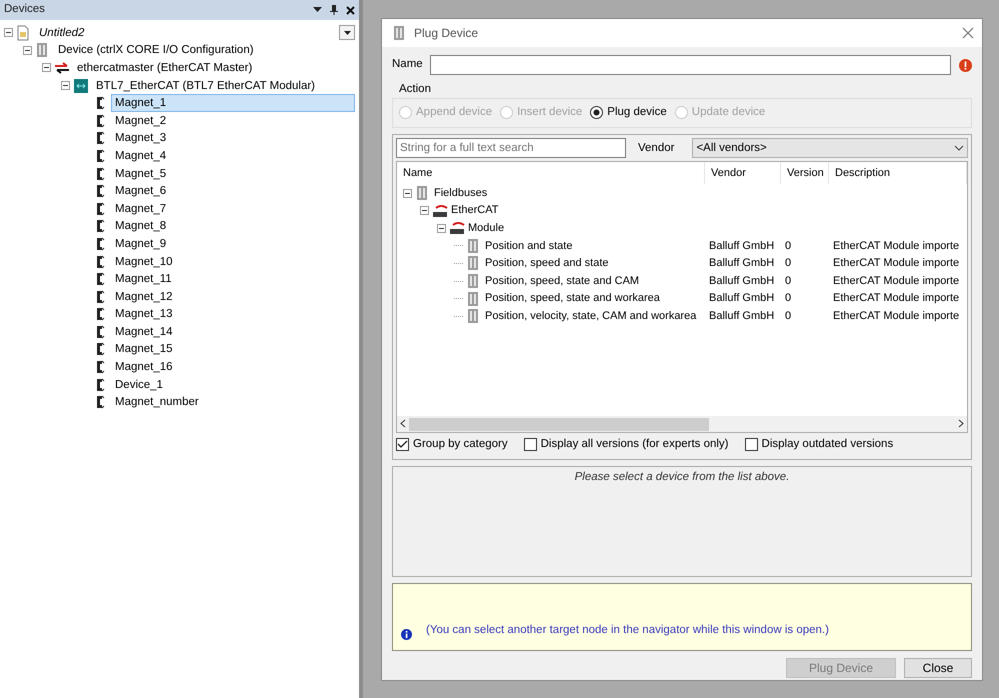  What do you see at coordinates (61, 33) in the screenshot?
I see `tree-item: Untitled2` at bounding box center [61, 33].